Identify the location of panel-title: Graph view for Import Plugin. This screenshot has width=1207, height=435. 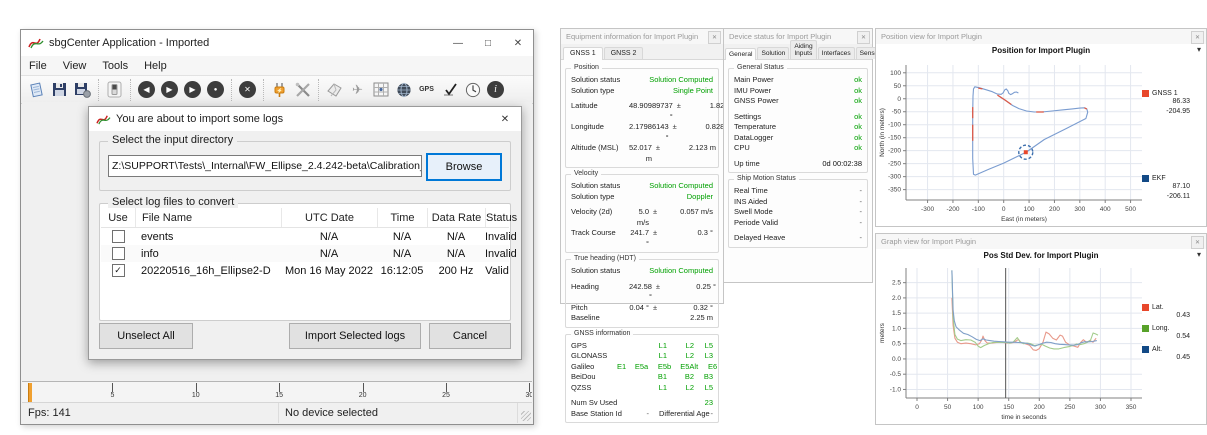
(1041, 242).